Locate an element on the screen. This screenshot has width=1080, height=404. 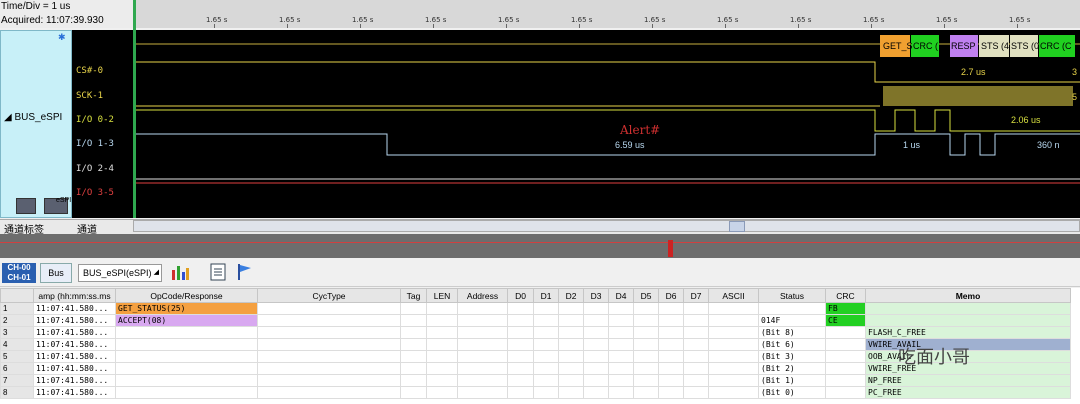
row-number: 5 is located at coordinates (17, 356).